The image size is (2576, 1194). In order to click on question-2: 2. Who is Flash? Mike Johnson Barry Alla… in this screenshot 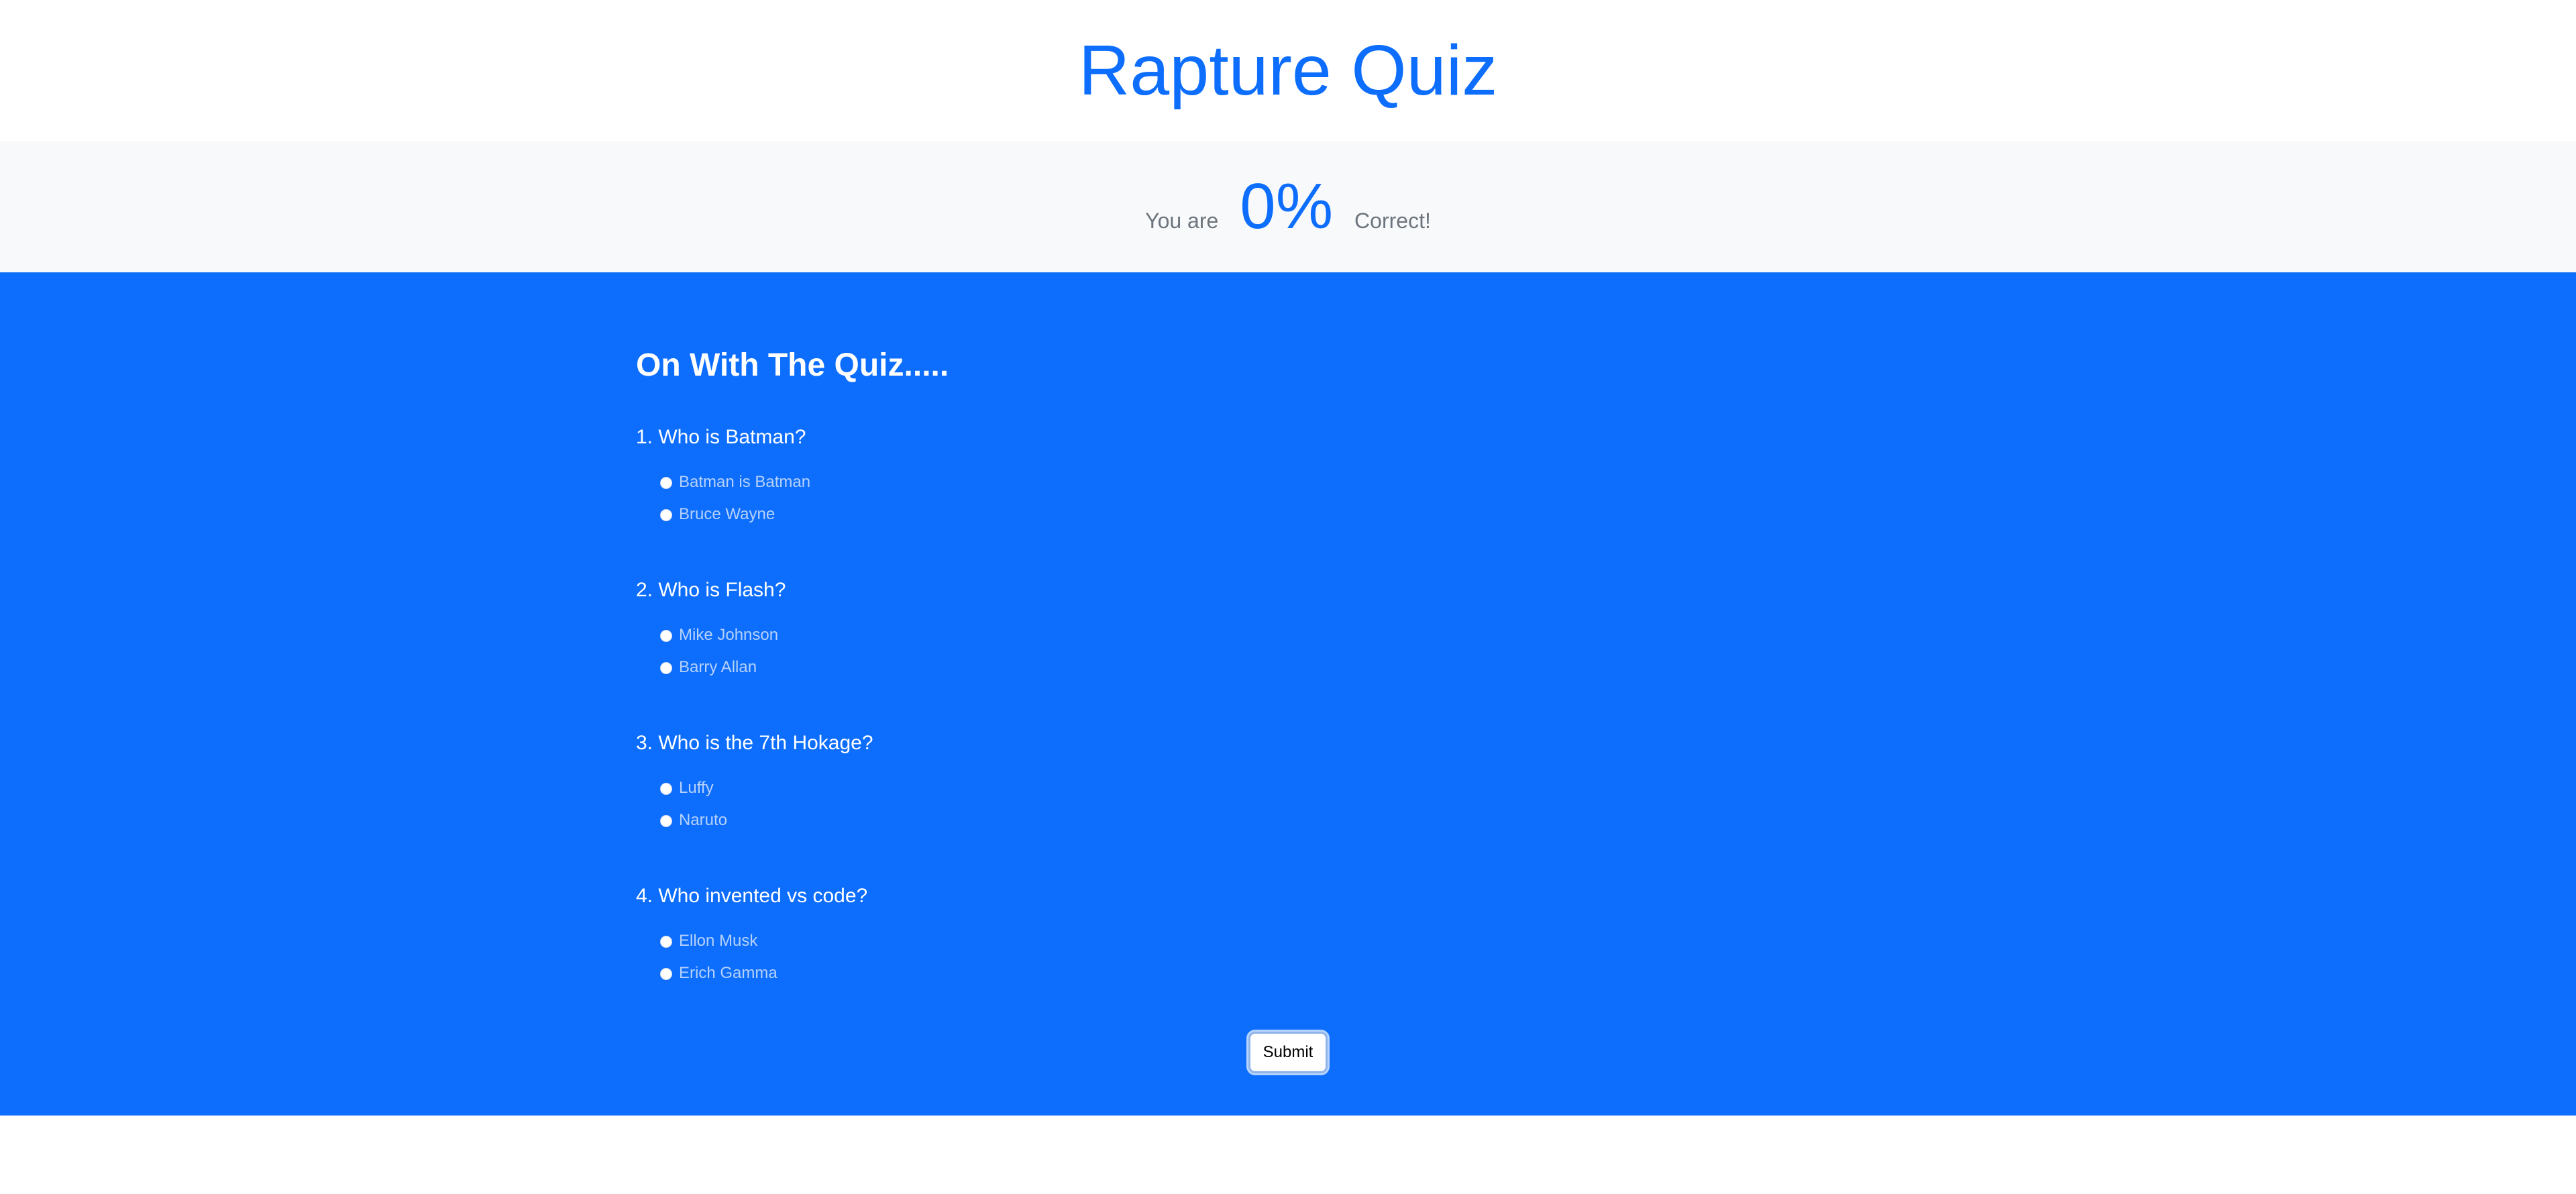, I will do `click(1288, 631)`.